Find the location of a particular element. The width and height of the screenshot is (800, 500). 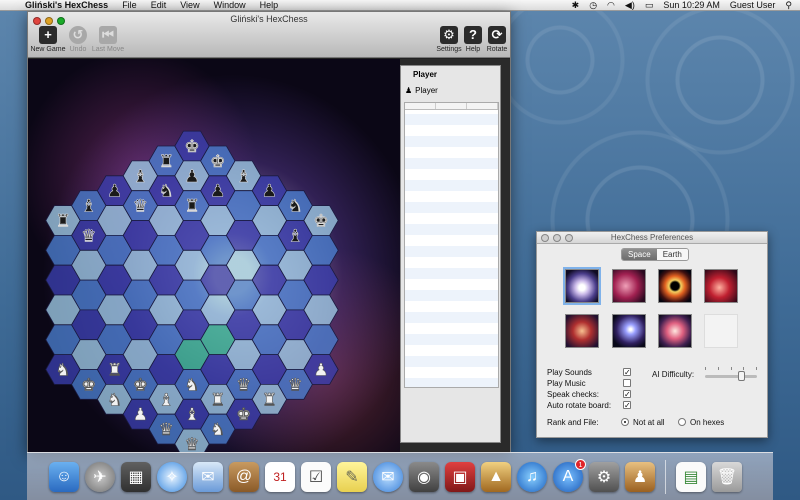

documents-stack-icon: ▤ is located at coordinates (691, 476).